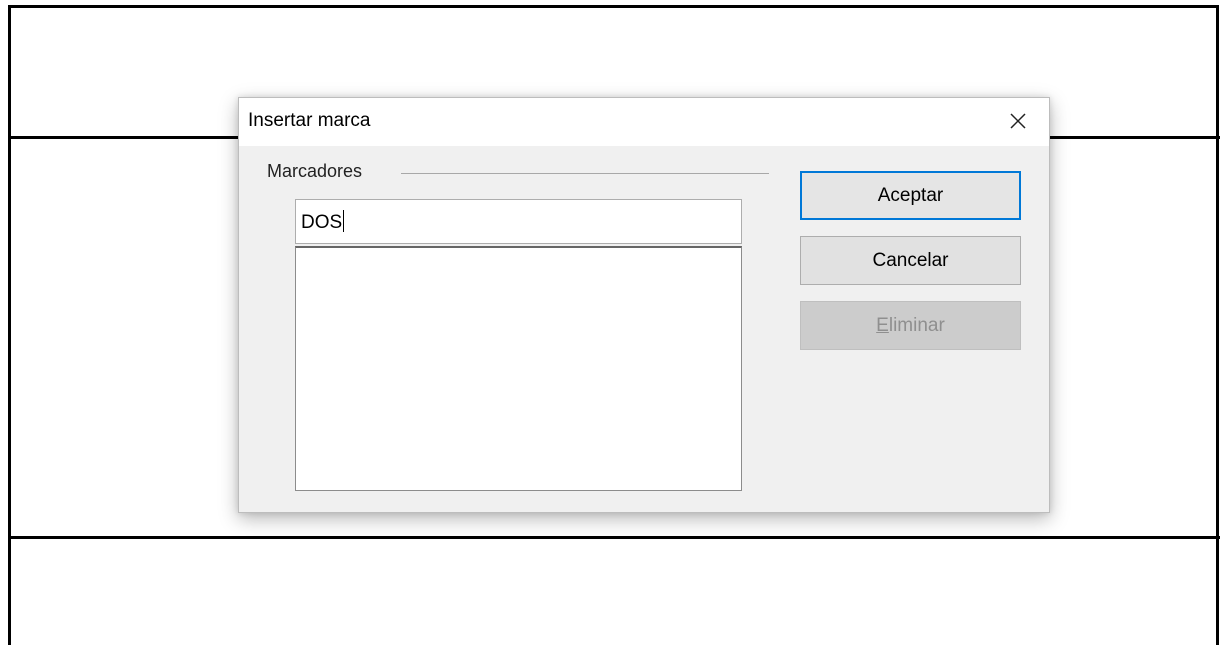 This screenshot has height=645, width=1223. I want to click on dialog-title: Insertar marca, so click(309, 120).